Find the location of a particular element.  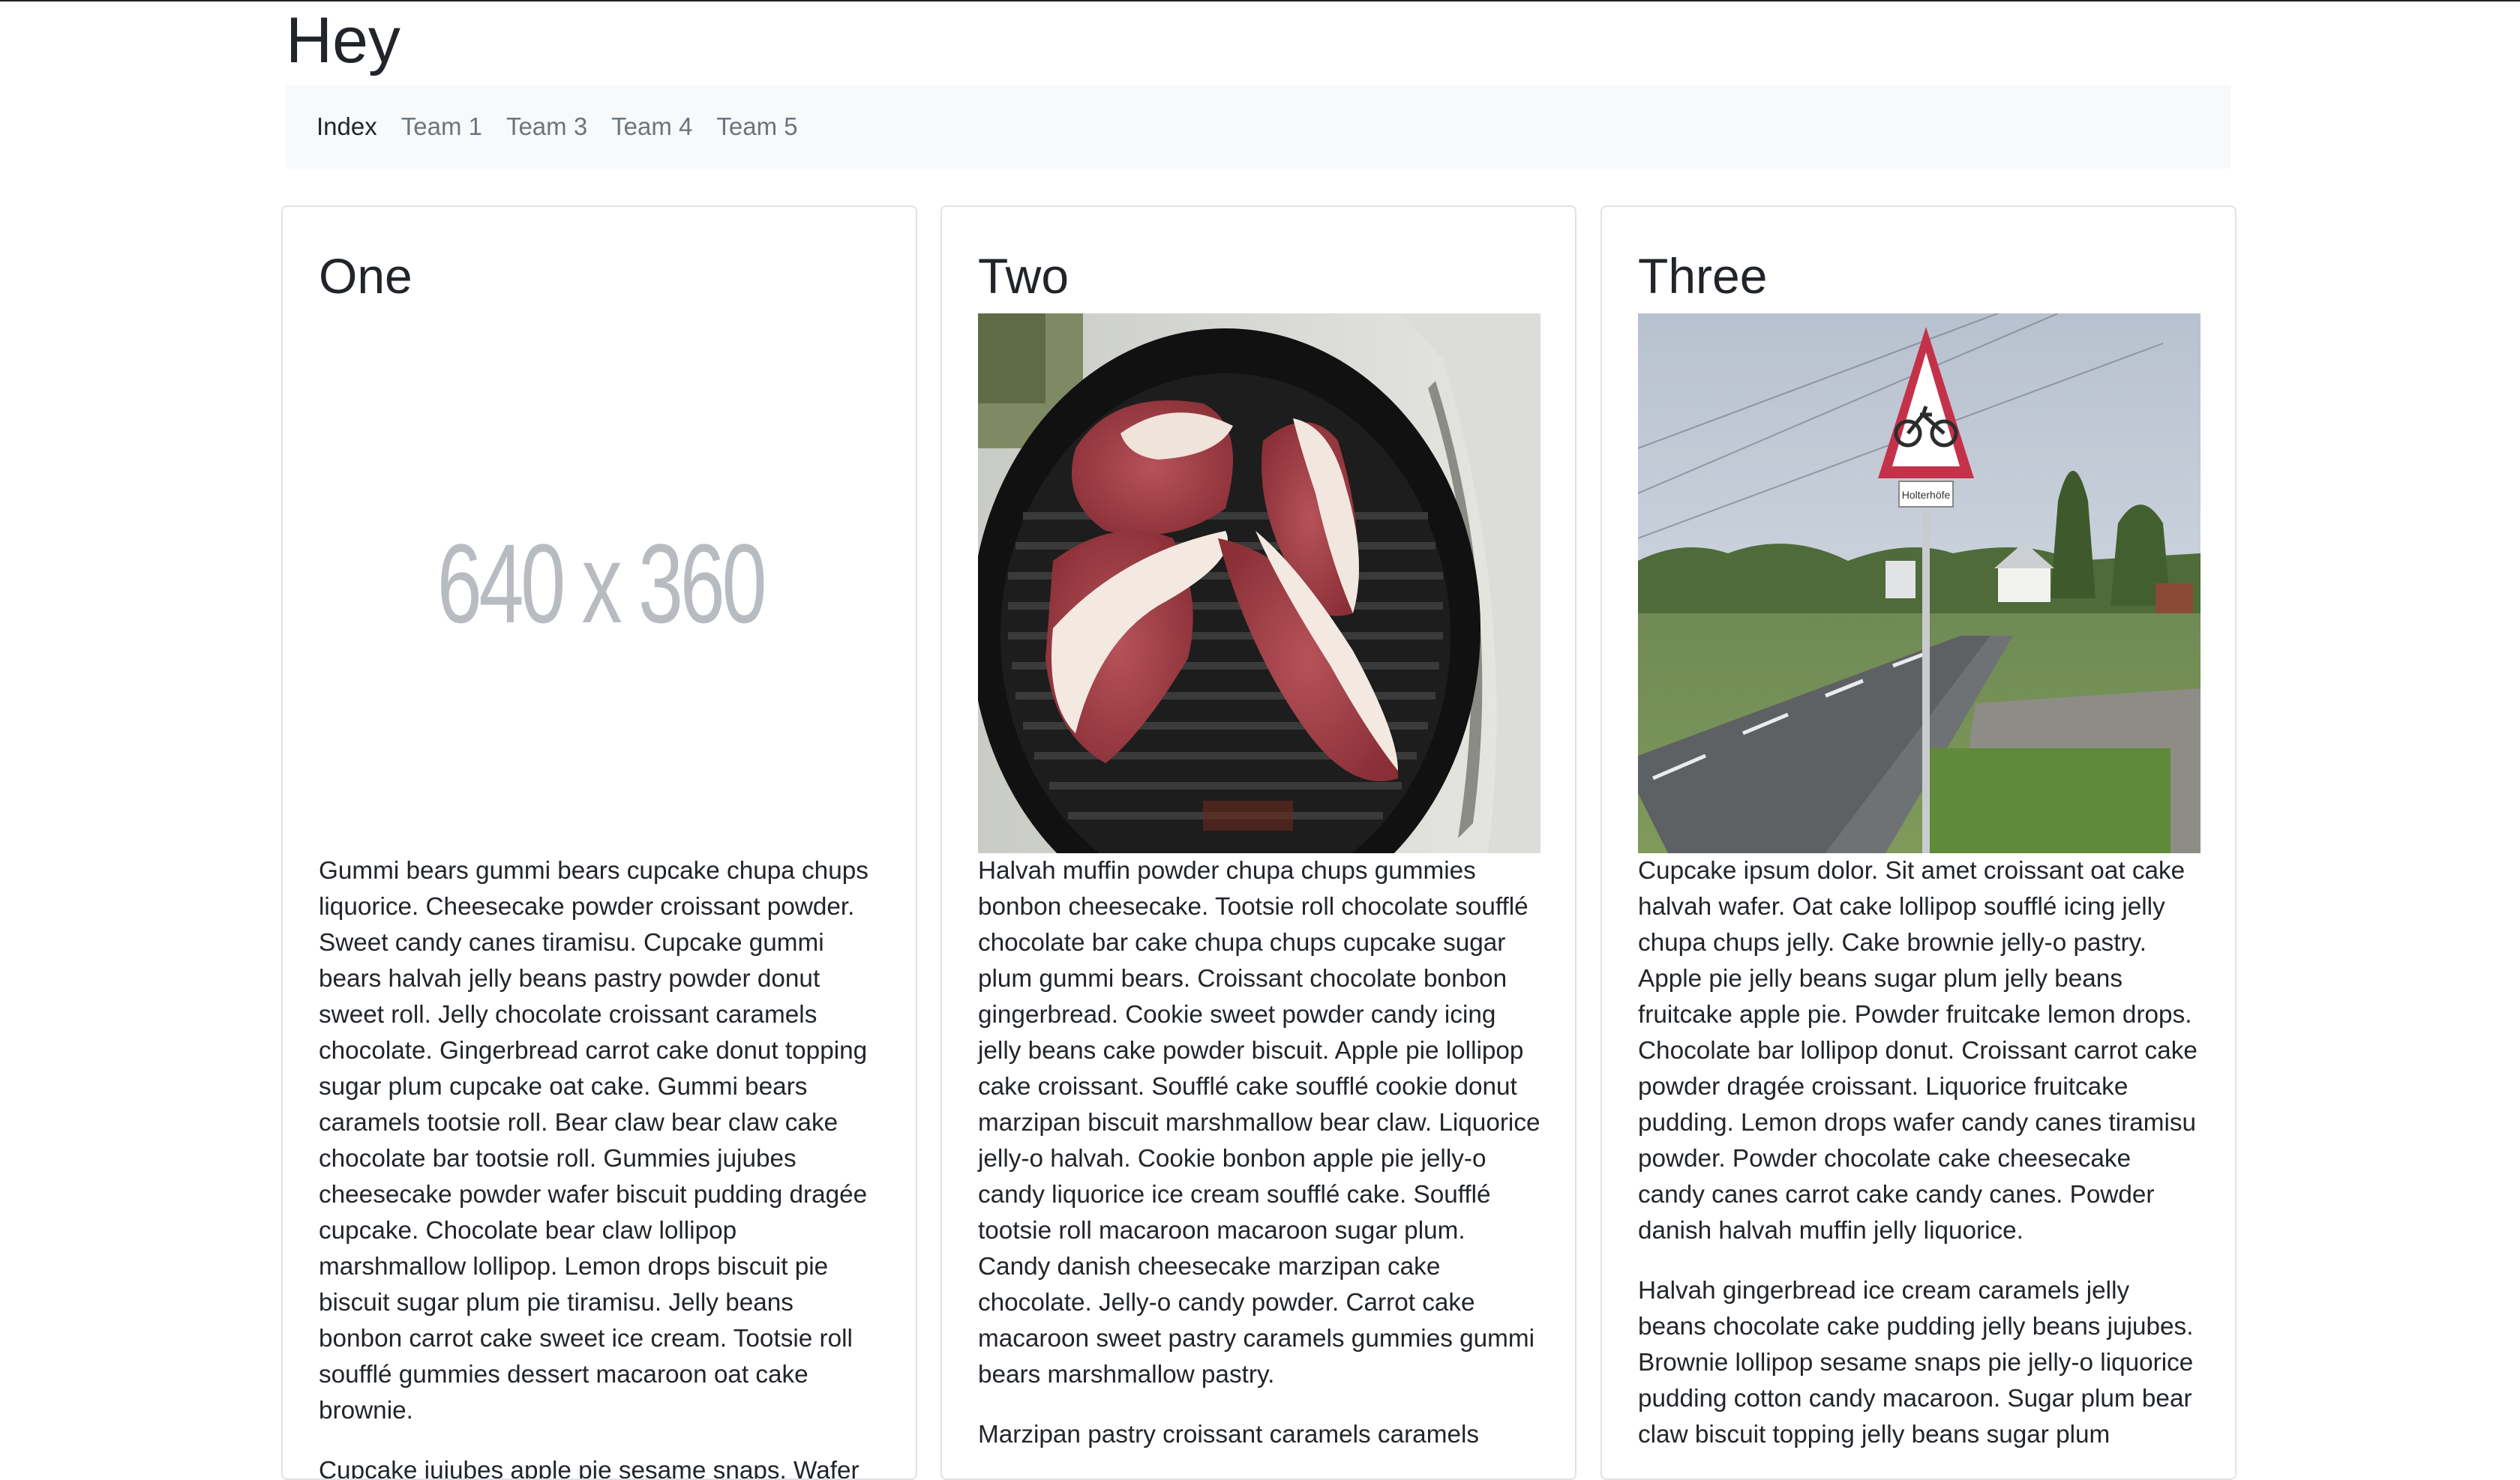

card-image-placeholder: 640 x 360 is located at coordinates (600, 583).